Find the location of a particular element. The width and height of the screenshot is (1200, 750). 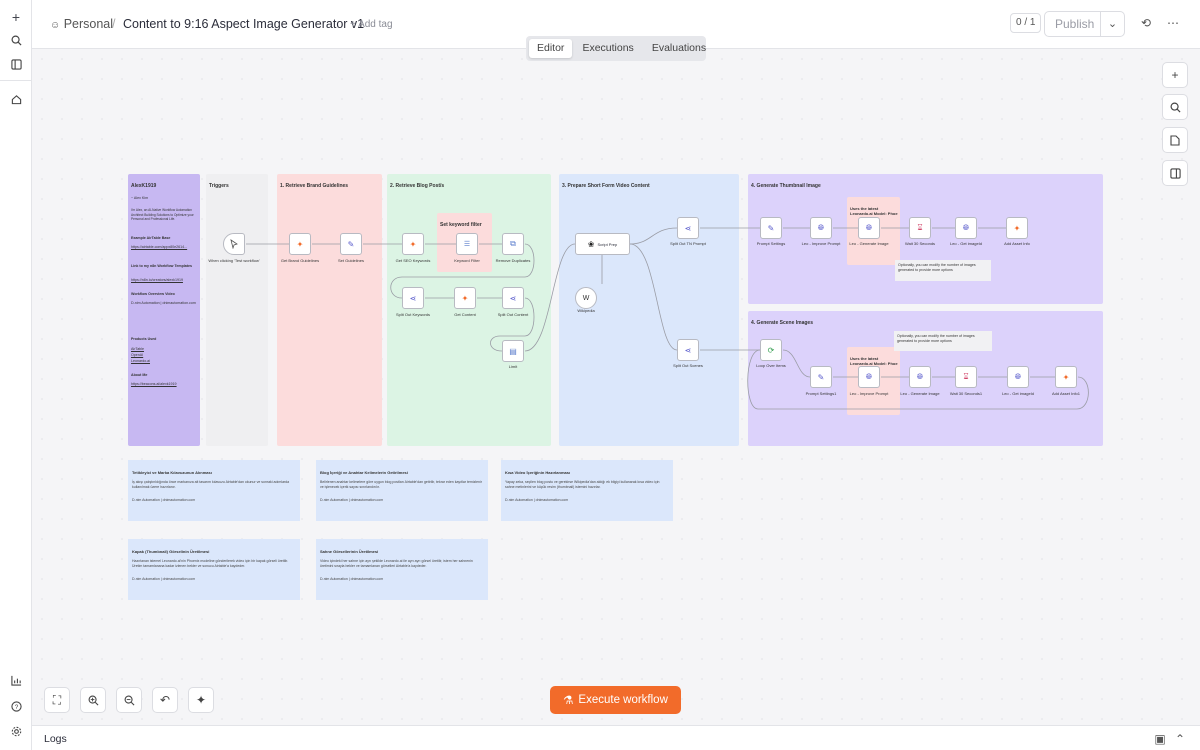

node-limit: ▤ is located at coordinates (513, 351).